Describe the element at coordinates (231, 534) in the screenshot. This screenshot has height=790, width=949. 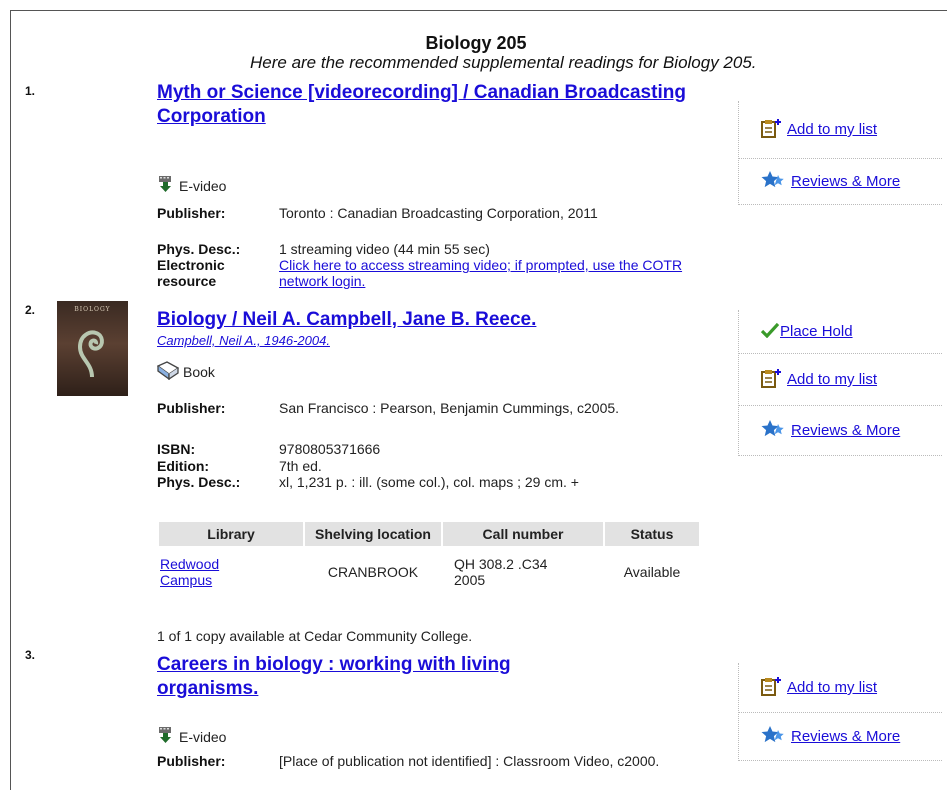
I see `column-header-library: Library` at that location.